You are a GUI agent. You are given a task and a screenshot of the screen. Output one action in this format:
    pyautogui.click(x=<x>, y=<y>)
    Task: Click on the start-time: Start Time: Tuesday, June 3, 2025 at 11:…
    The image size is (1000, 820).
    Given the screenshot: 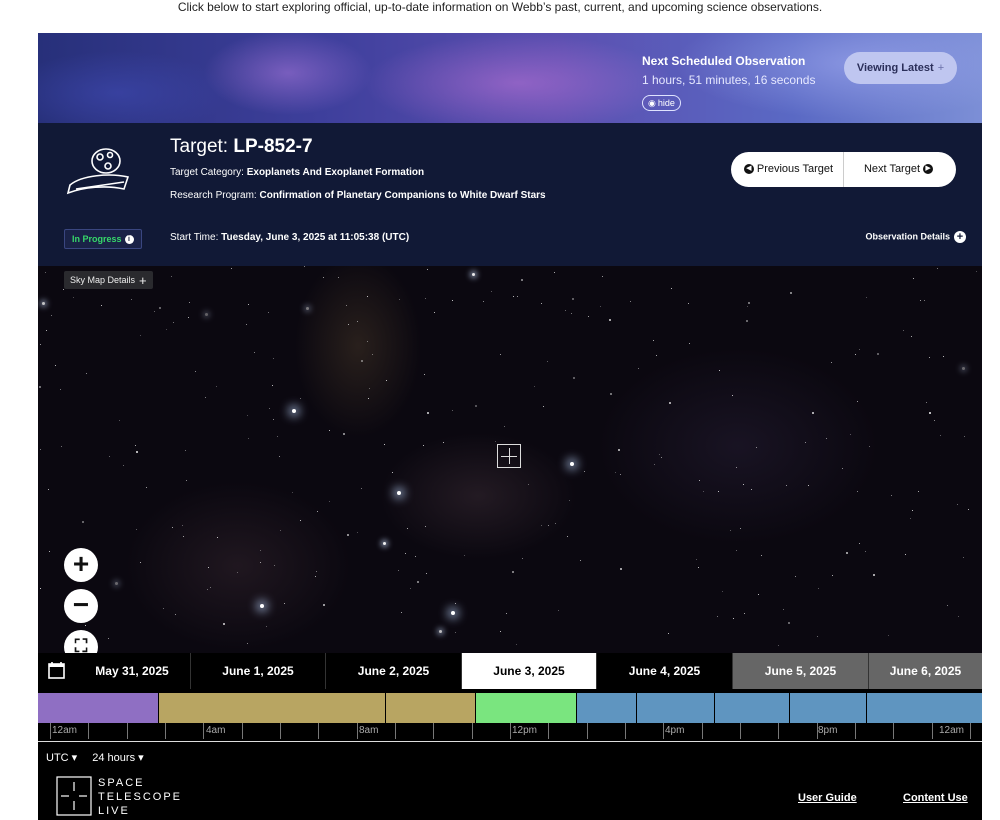 What is the action you would take?
    pyautogui.click(x=289, y=237)
    